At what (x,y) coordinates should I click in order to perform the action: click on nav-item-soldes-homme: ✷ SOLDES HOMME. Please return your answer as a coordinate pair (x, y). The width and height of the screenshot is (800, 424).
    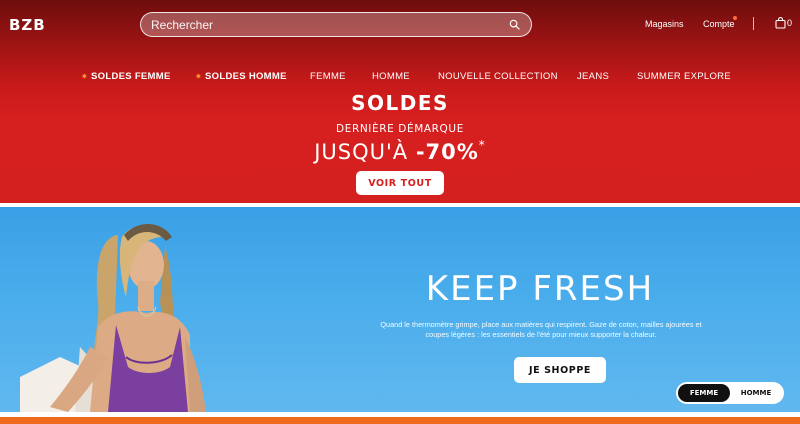
    Looking at the image, I should click on (241, 76).